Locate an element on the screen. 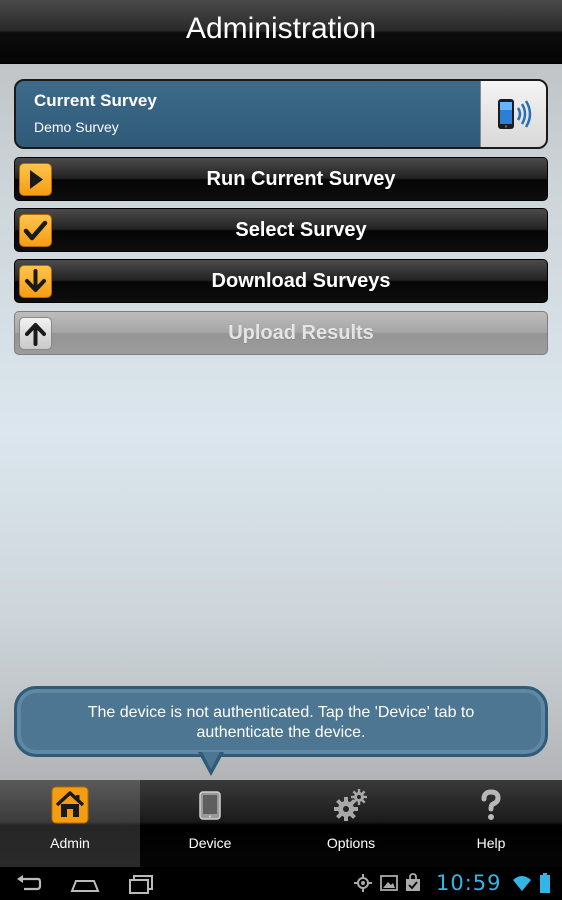  system-navigation-bar: 10:59 is located at coordinates (281, 883).